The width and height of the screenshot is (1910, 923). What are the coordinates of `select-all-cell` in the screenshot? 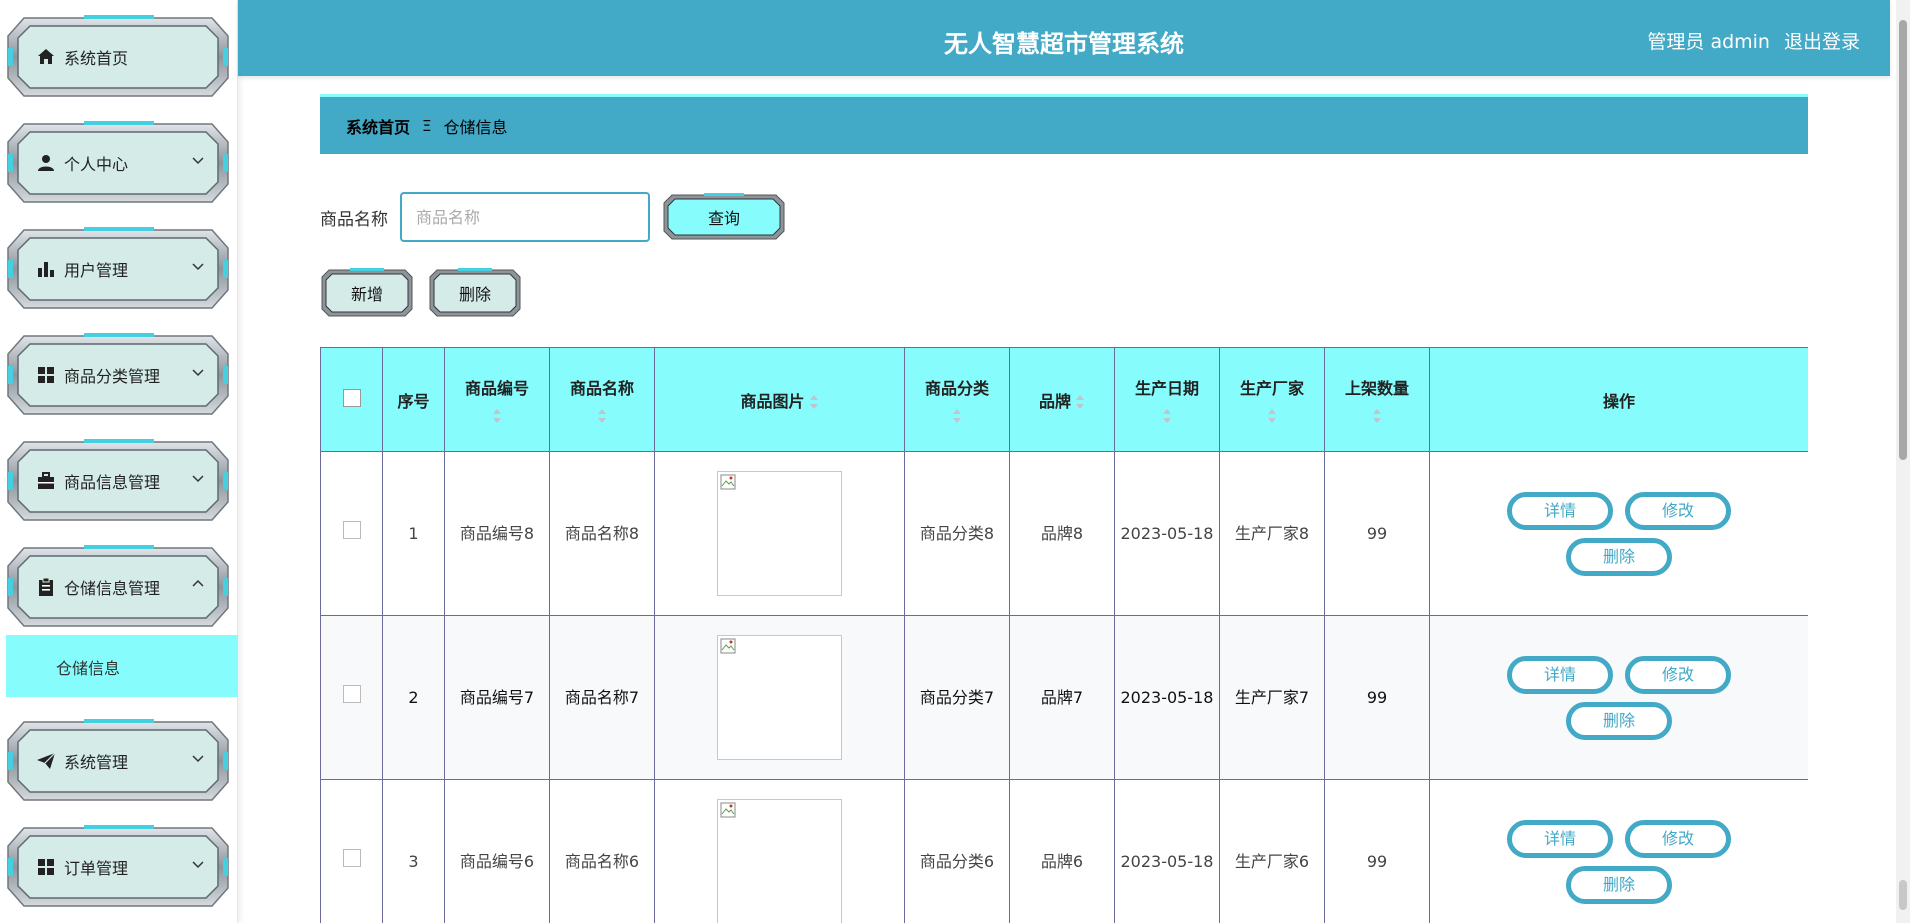 It's located at (351, 399).